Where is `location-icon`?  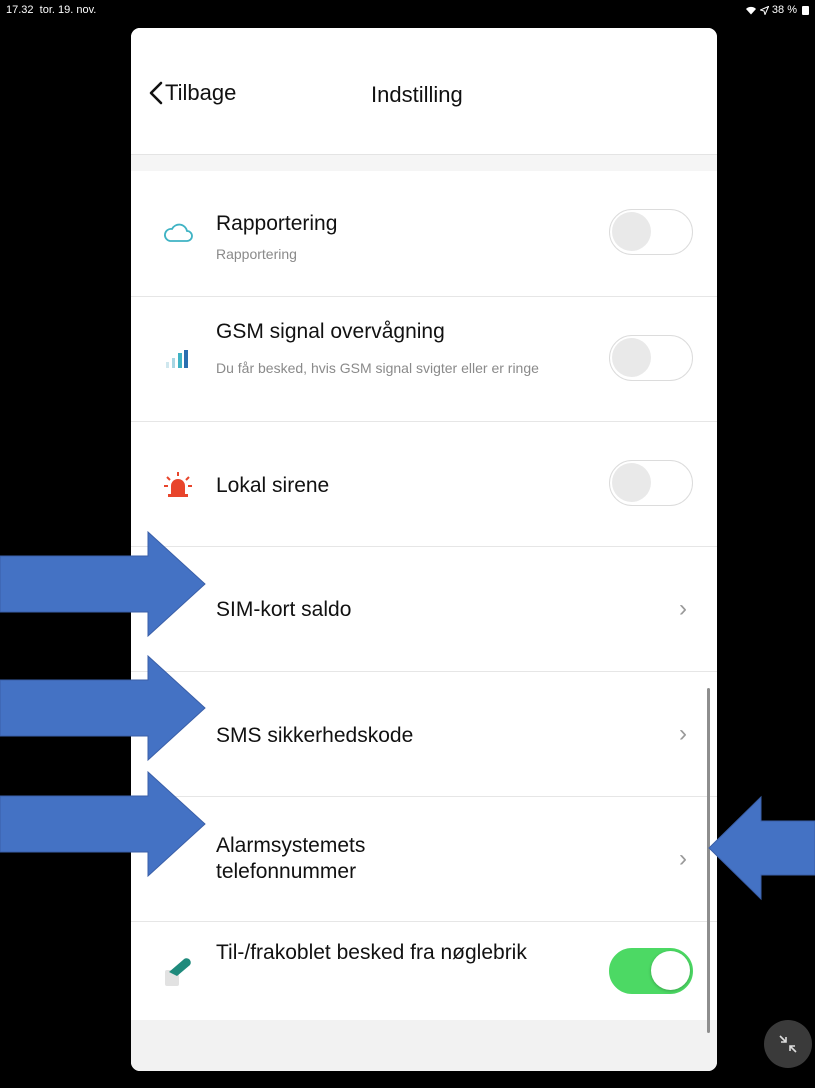
location-icon is located at coordinates (764, 10).